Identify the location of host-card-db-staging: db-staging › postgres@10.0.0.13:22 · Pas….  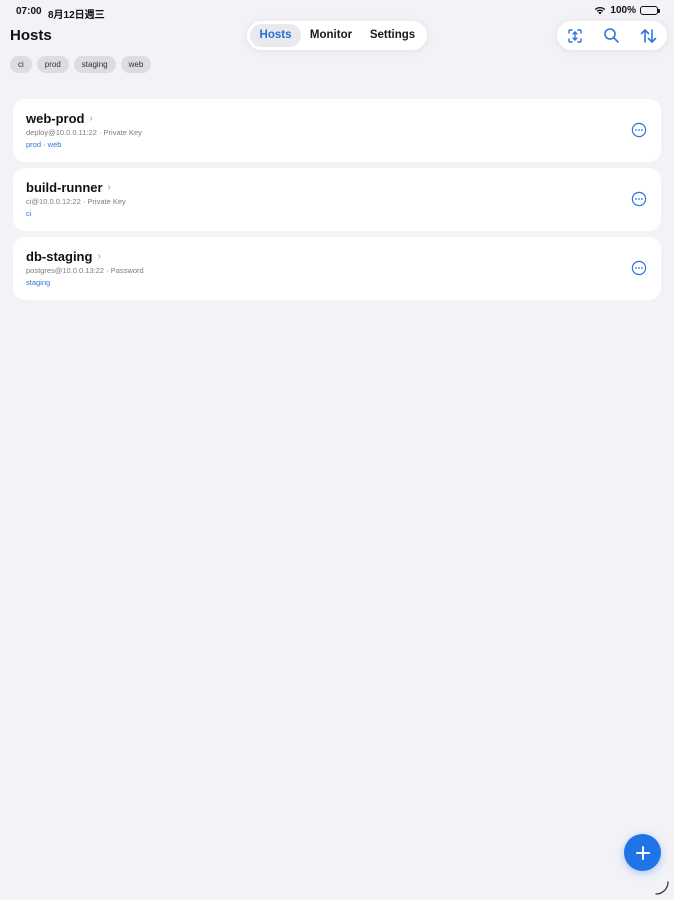
(337, 268).